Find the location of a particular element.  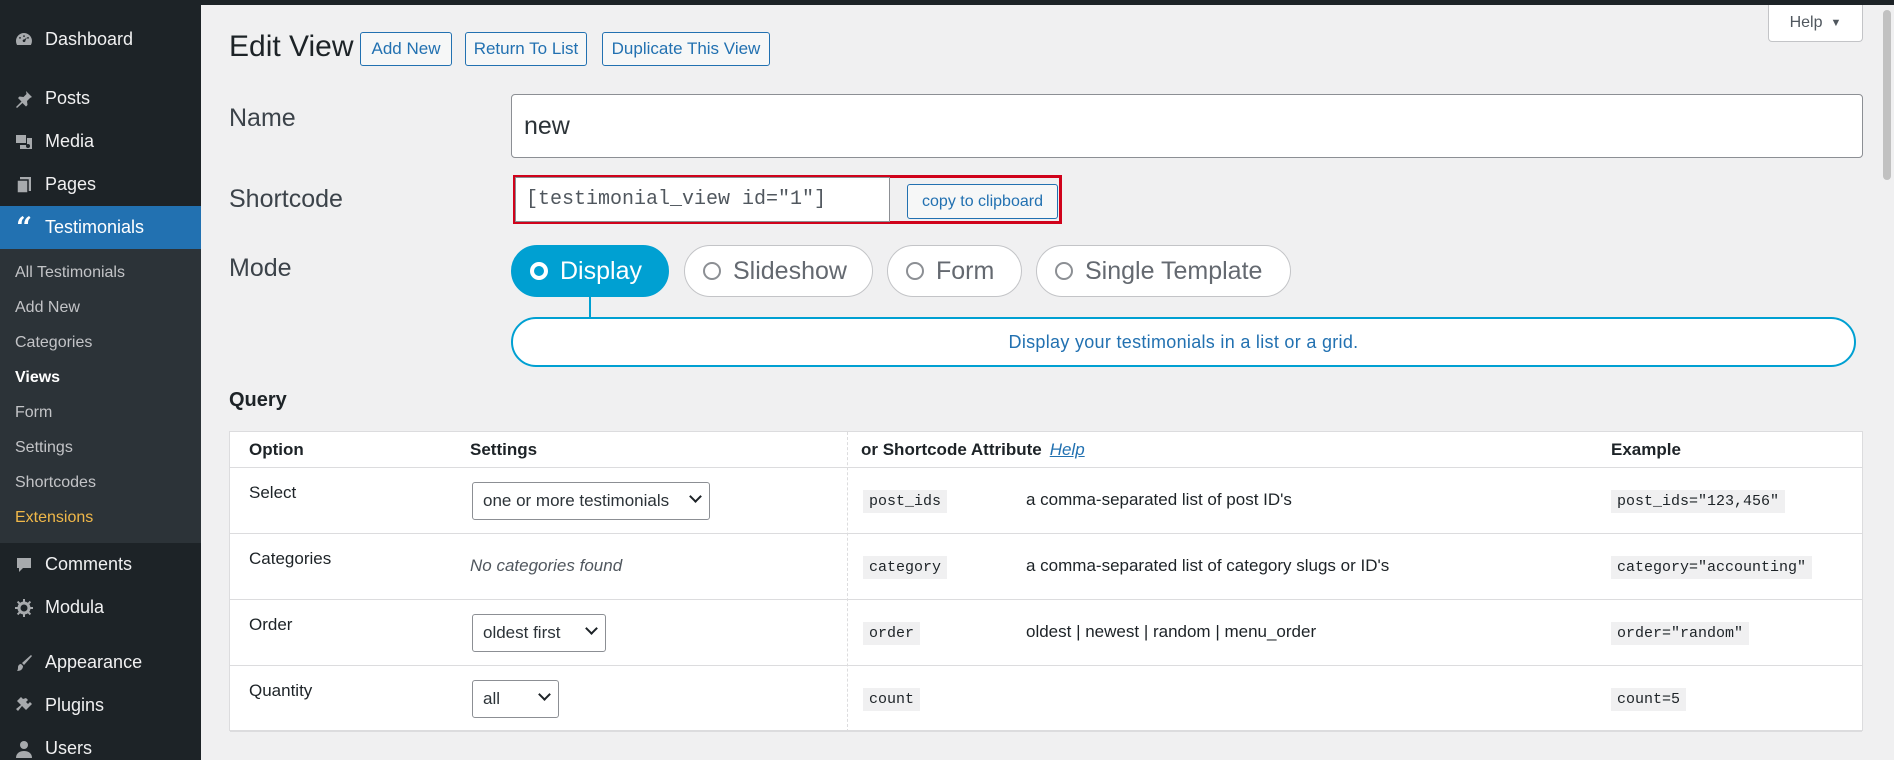

attribute-code: order is located at coordinates (892, 633).